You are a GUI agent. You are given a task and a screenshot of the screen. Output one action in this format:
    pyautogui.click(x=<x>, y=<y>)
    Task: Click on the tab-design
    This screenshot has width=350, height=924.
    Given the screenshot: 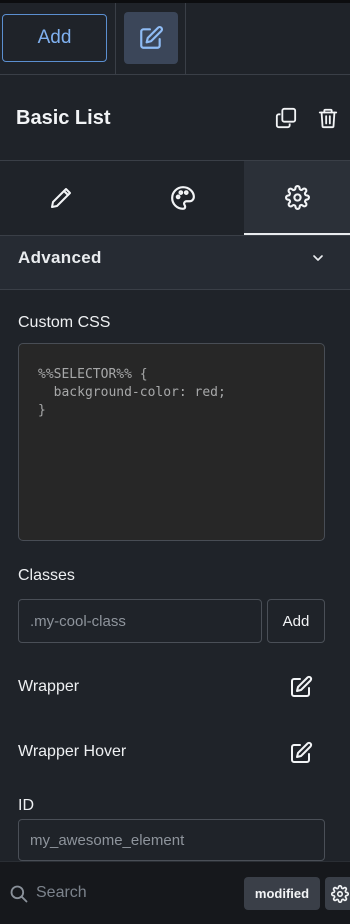 What is the action you would take?
    pyautogui.click(x=183, y=198)
    